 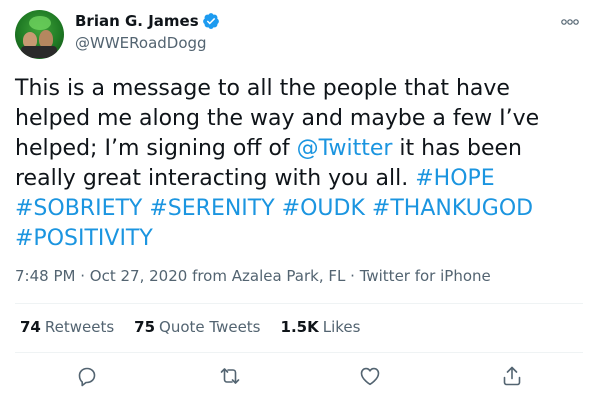 I want to click on reply-icon, so click(x=87, y=376).